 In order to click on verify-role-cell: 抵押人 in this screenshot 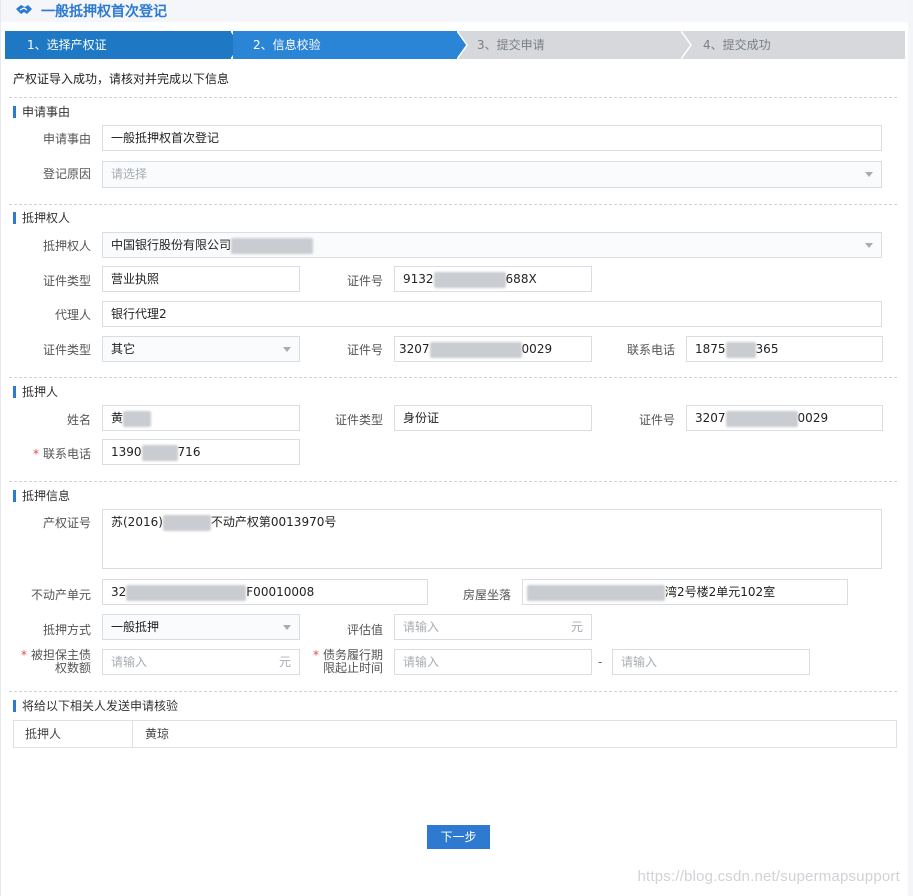, I will do `click(73, 734)`.